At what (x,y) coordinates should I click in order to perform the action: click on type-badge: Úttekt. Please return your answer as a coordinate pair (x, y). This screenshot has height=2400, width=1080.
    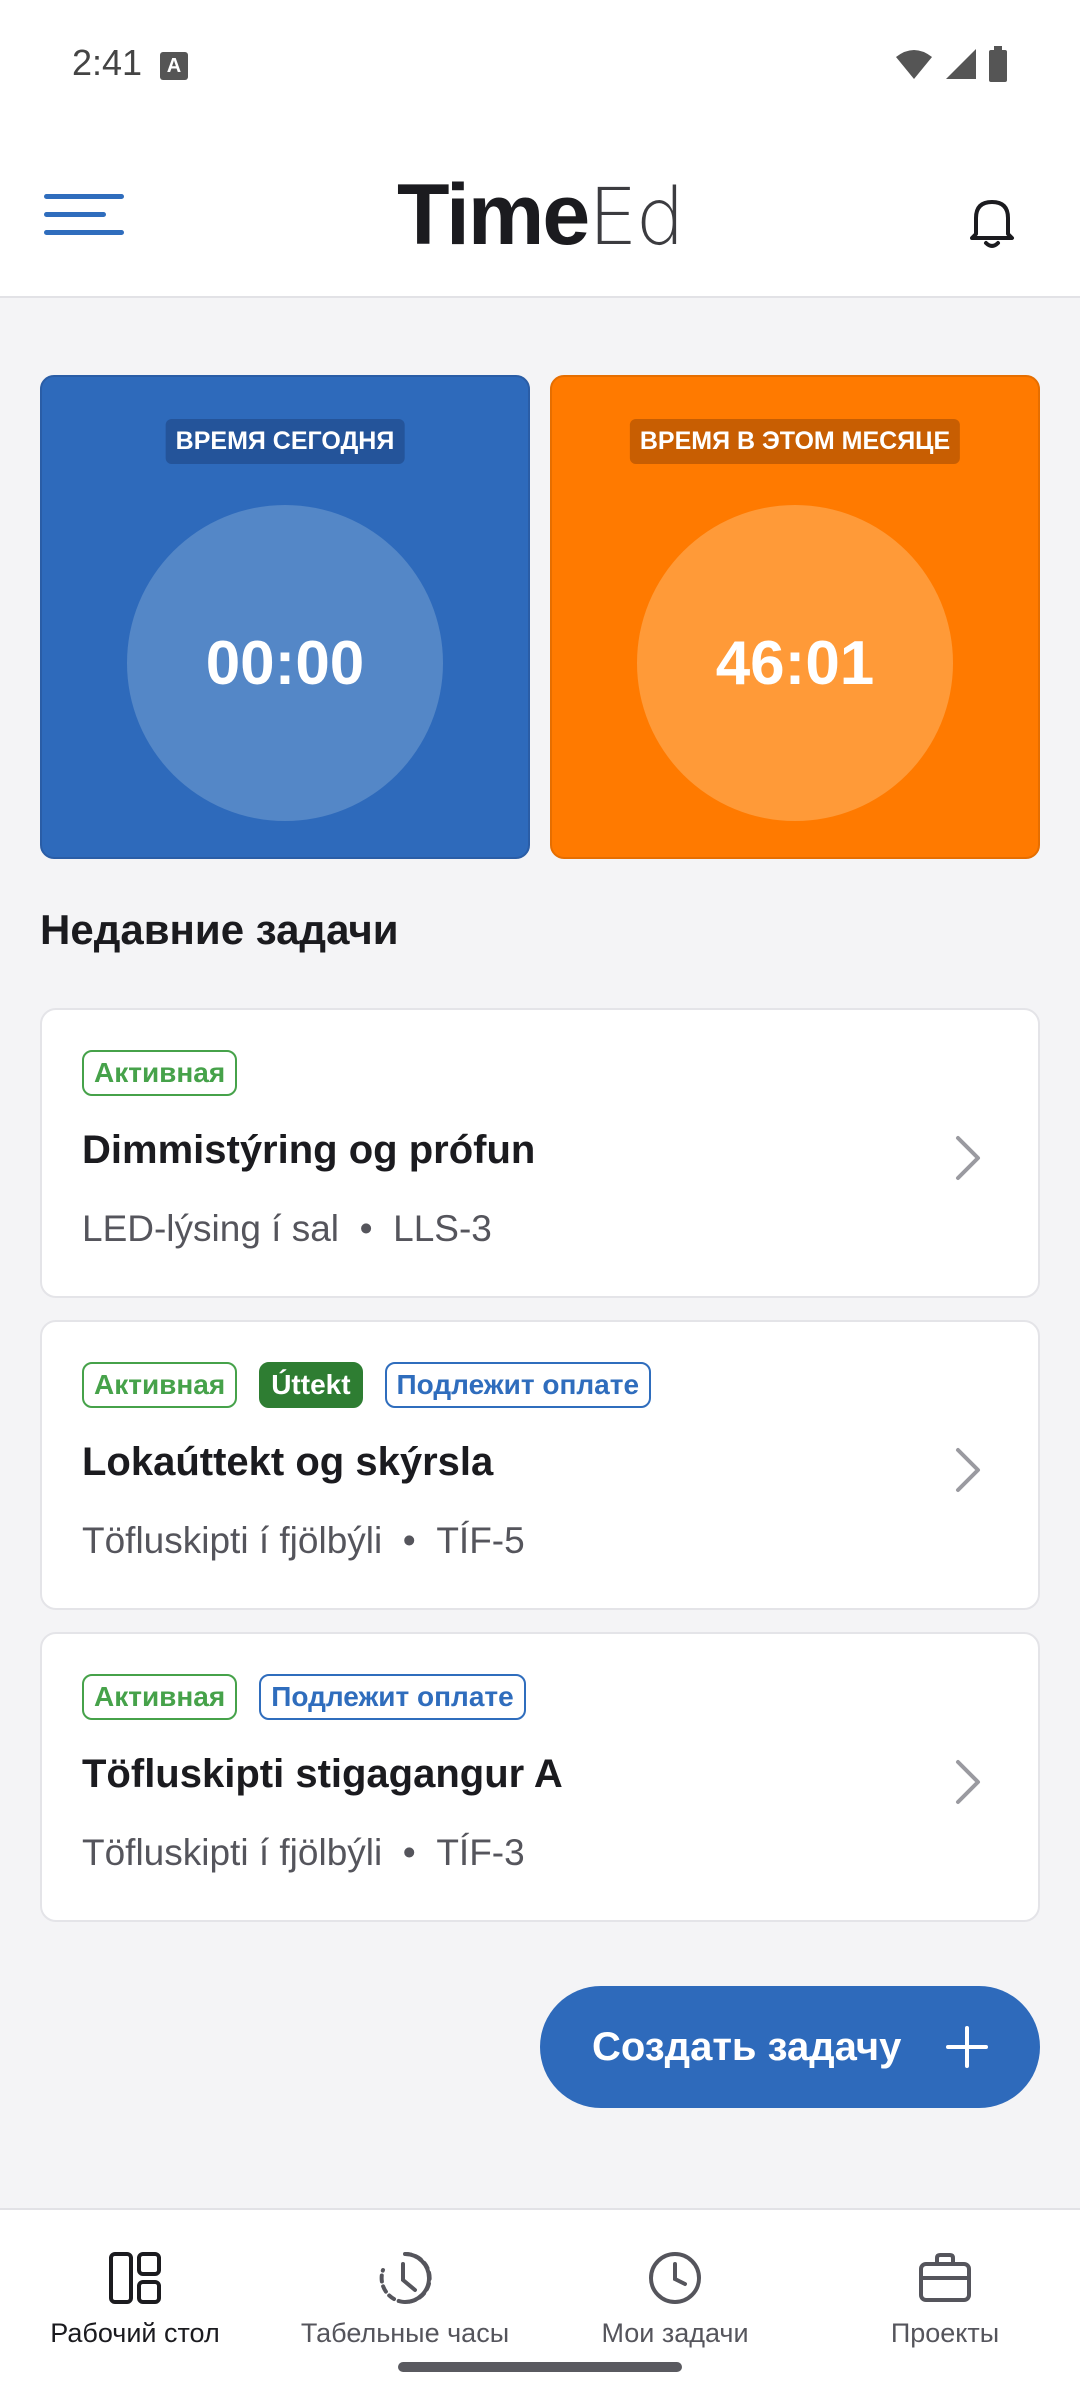
    Looking at the image, I should click on (311, 1385).